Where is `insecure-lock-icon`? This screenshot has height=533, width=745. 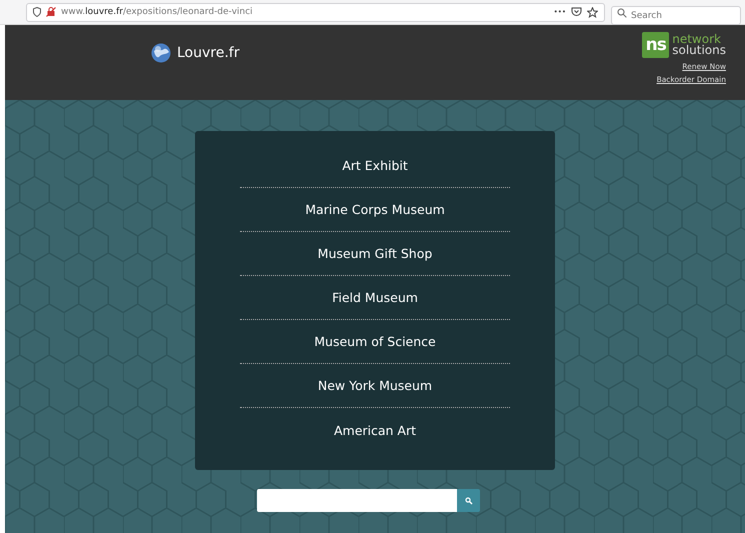
insecure-lock-icon is located at coordinates (51, 12).